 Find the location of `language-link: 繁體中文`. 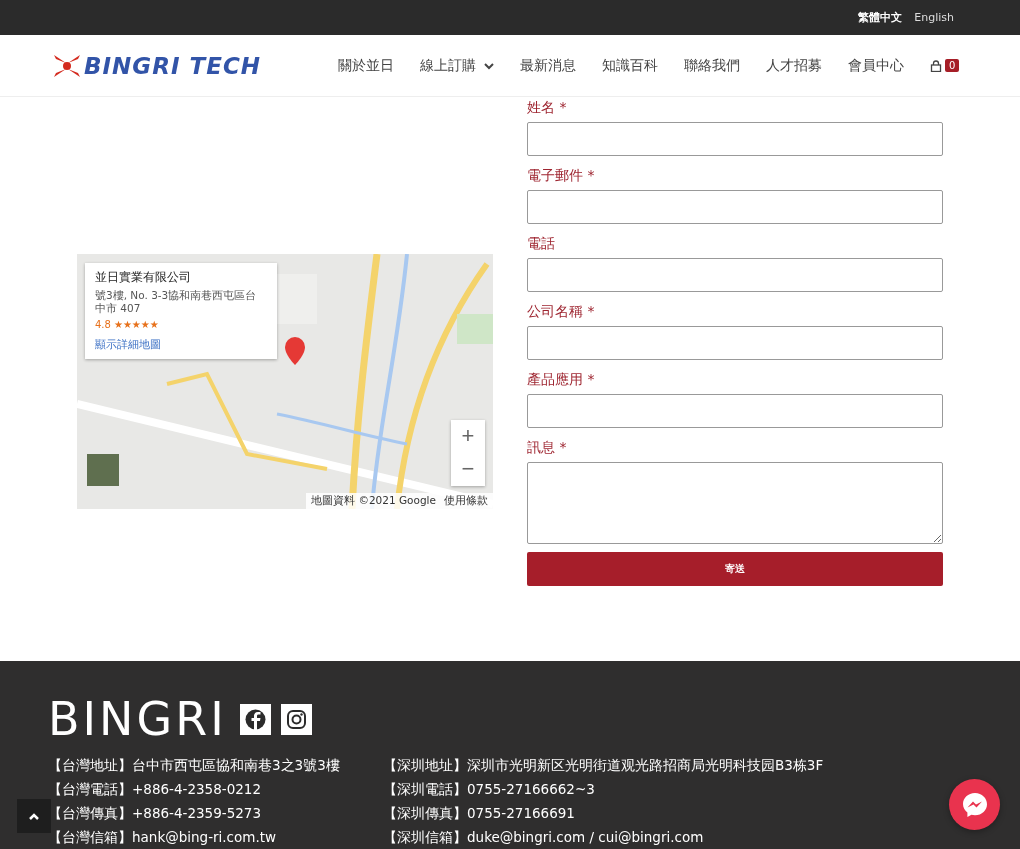

language-link: 繁體中文 is located at coordinates (880, 17).